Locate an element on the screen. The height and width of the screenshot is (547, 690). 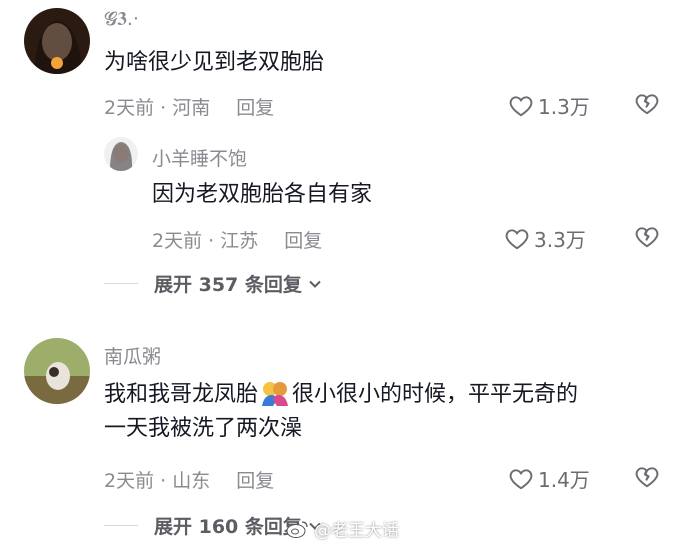
weibo-logo-icon is located at coordinates (297, 529).